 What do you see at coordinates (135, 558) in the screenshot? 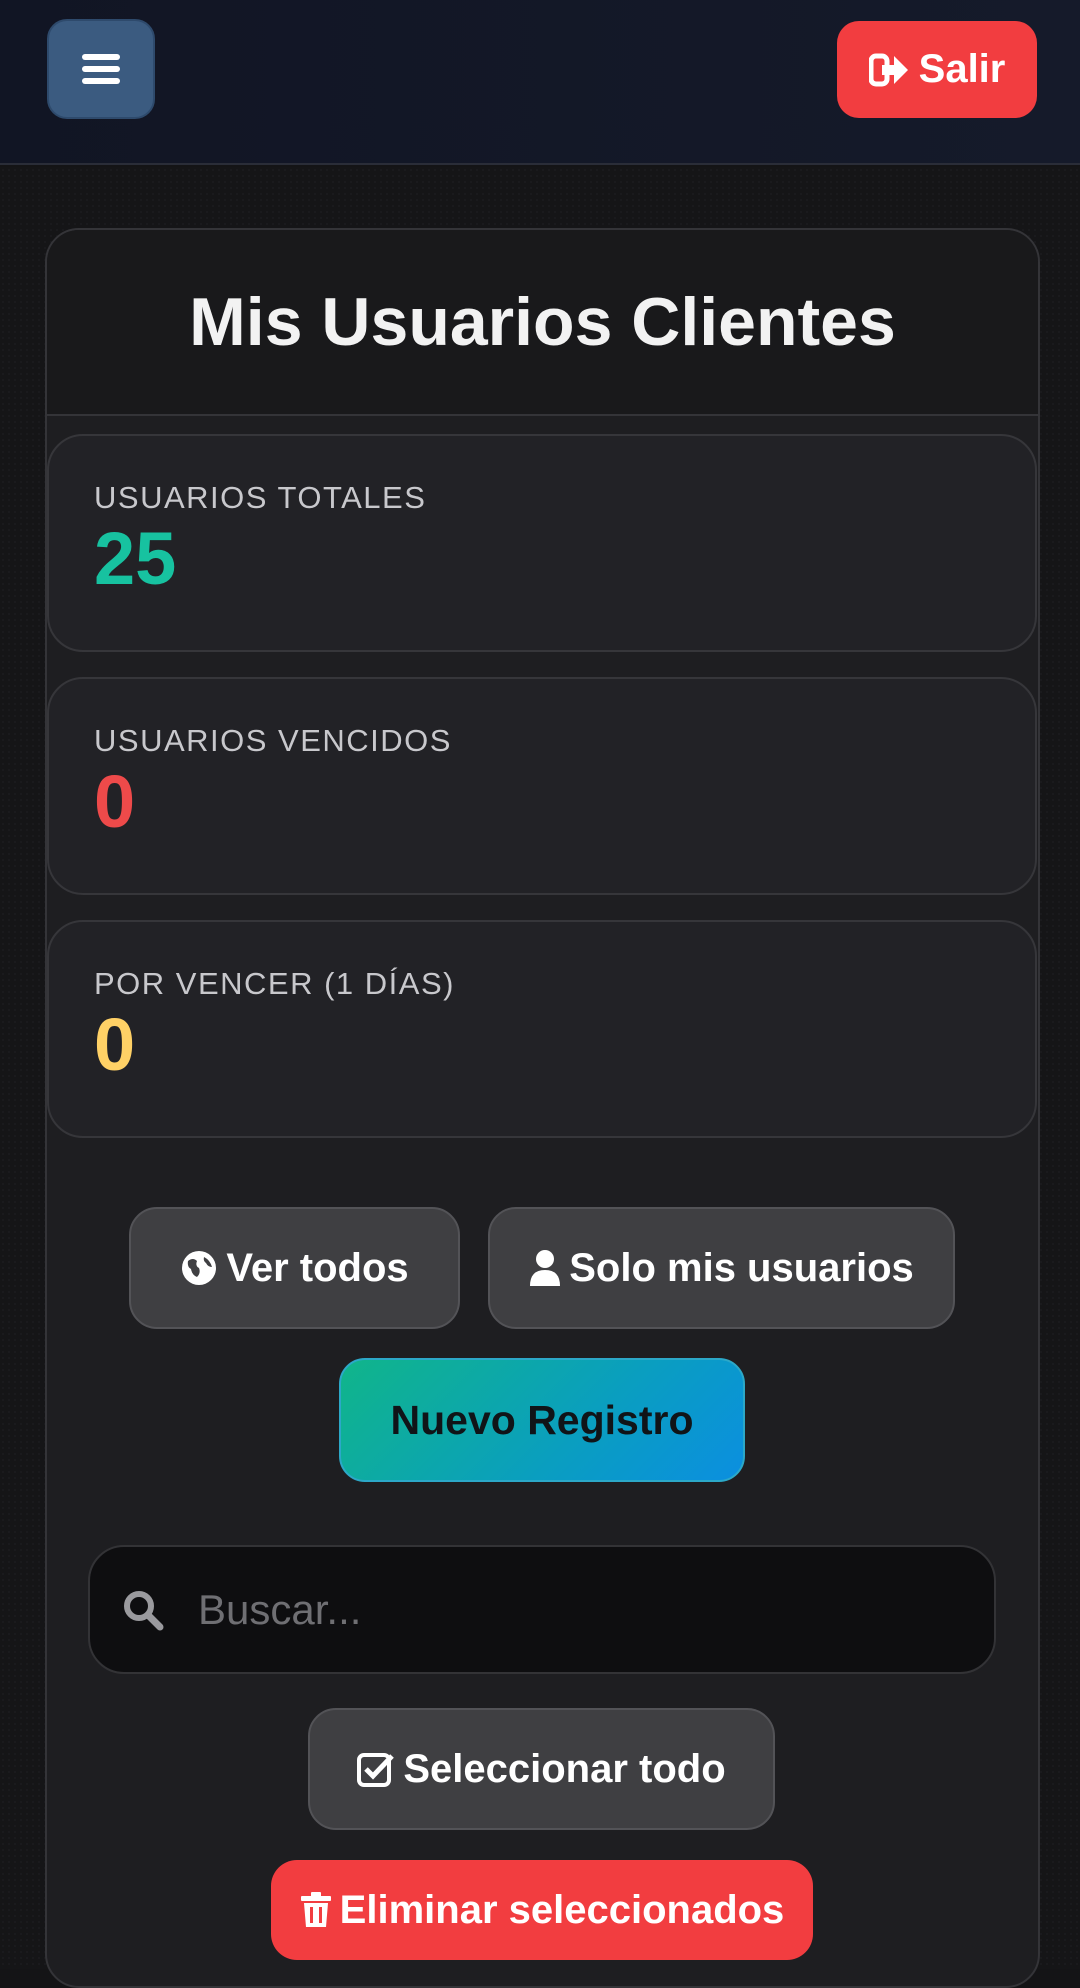
I see `stat-value: 25` at bounding box center [135, 558].